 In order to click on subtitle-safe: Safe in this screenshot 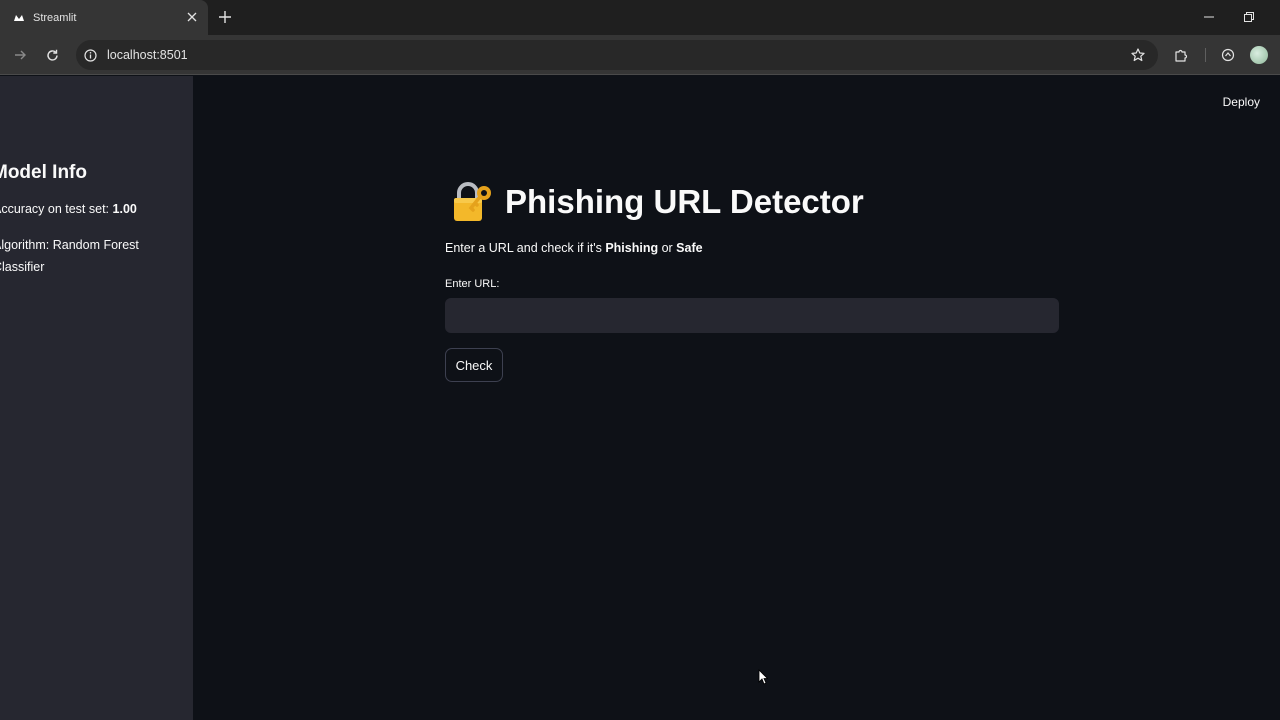, I will do `click(689, 248)`.